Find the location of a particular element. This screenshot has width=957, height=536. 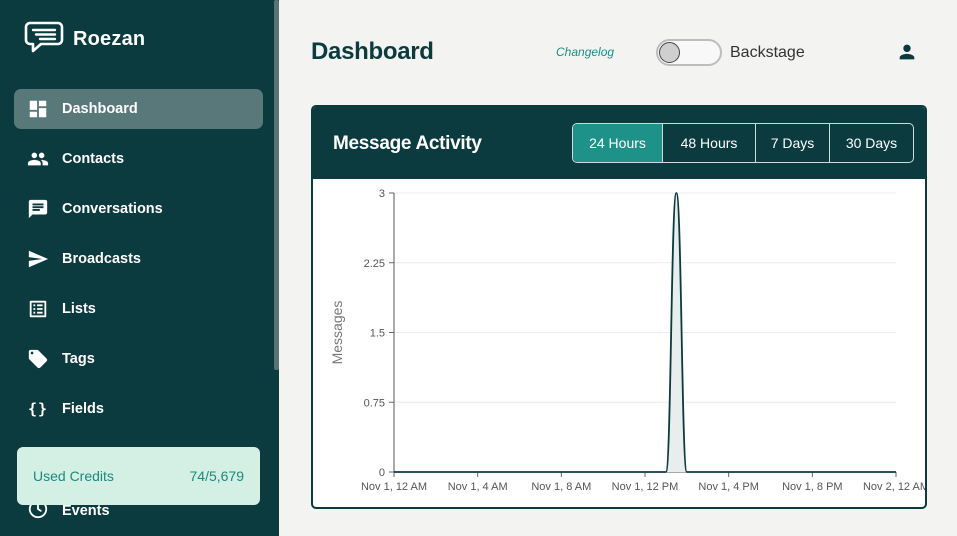

sidebar-item-label: Tags is located at coordinates (78, 359).